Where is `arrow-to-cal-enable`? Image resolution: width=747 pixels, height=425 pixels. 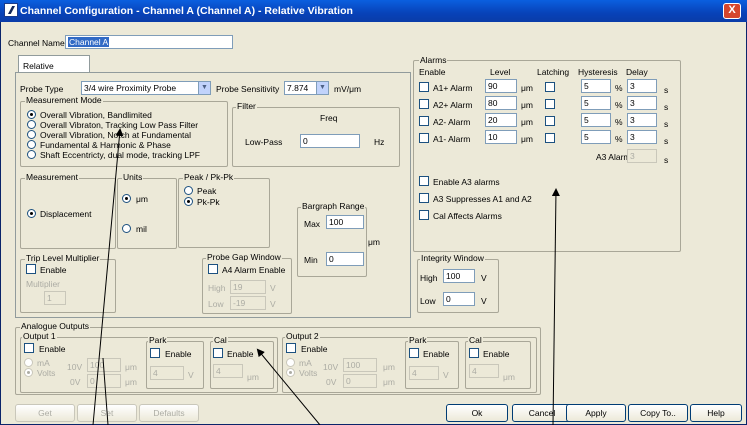 arrow-to-cal-enable is located at coordinates (288, 386).